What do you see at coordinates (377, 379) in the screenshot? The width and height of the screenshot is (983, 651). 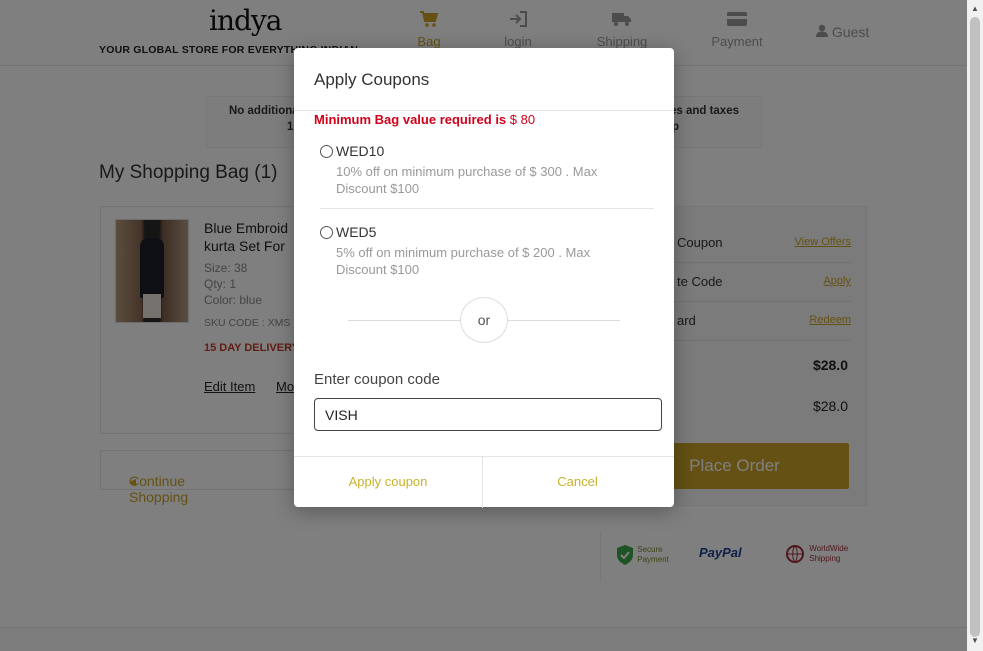 I see `coupon-code-label: Enter coupon code` at bounding box center [377, 379].